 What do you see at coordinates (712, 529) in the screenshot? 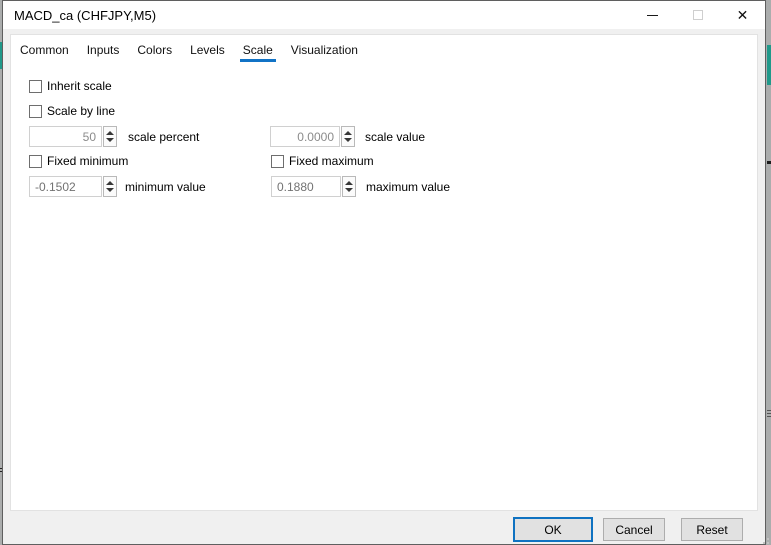
I see `reset-button: Reset` at bounding box center [712, 529].